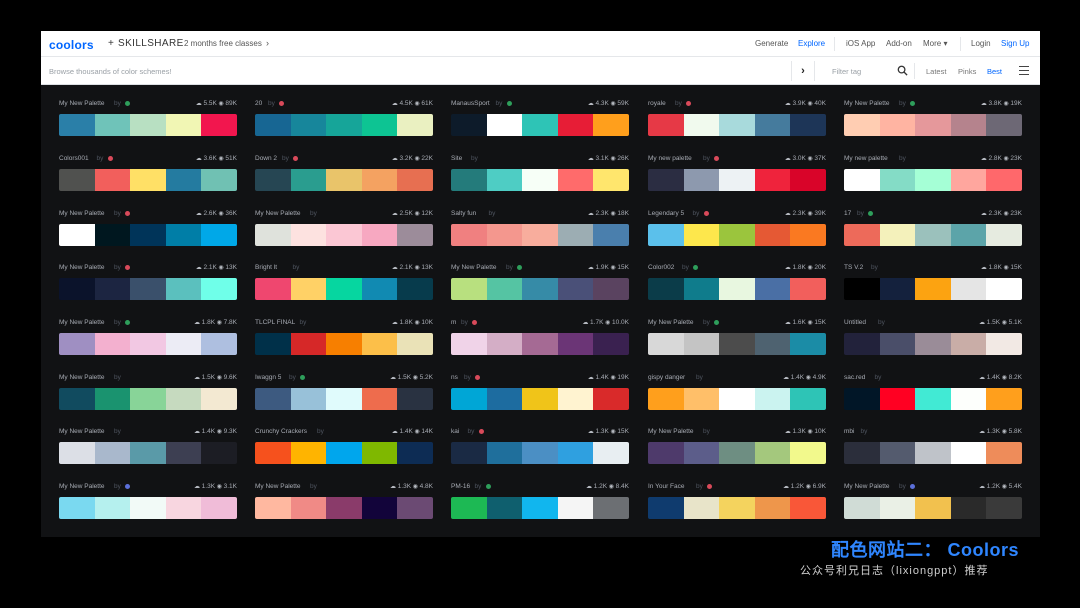 The width and height of the screenshot is (1080, 608). What do you see at coordinates (657, 103) in the screenshot?
I see `palette-name: royale` at bounding box center [657, 103].